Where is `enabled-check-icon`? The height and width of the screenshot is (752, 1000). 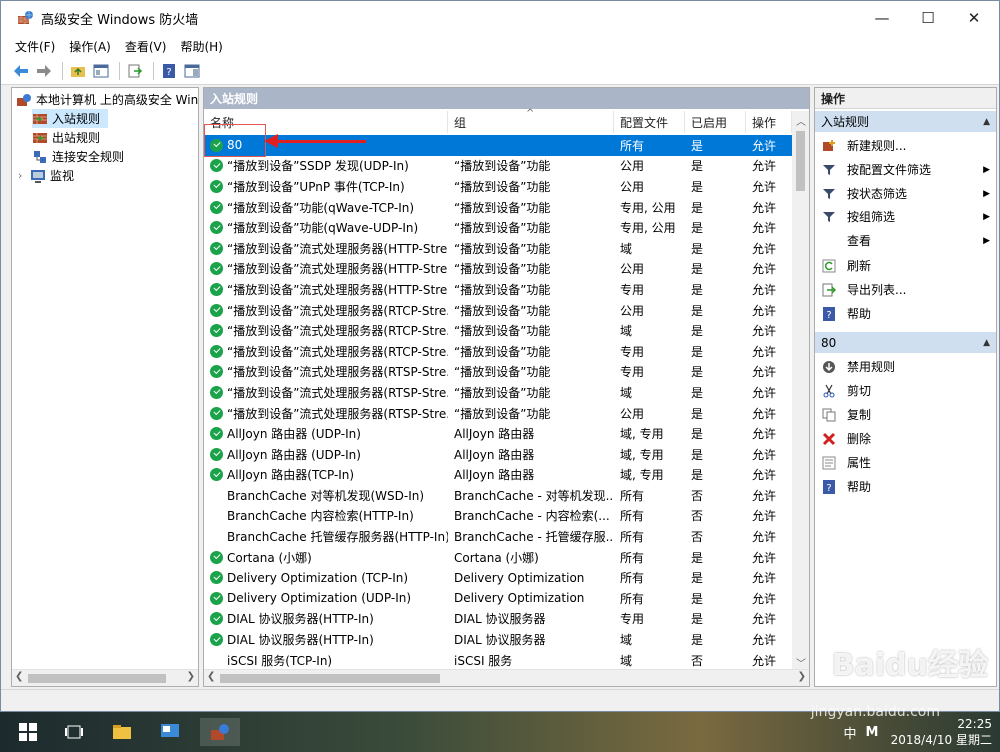 enabled-check-icon is located at coordinates (216, 557).